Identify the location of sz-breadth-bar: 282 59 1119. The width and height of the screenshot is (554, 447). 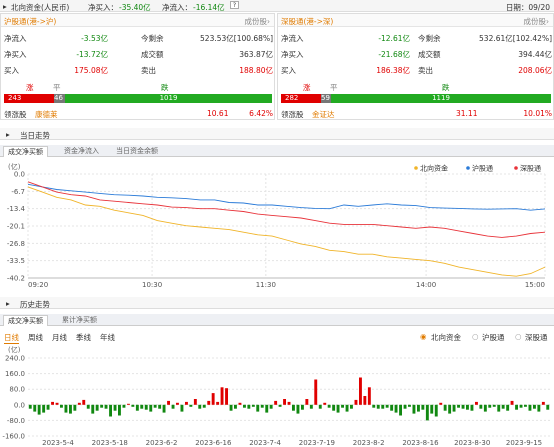
(416, 98).